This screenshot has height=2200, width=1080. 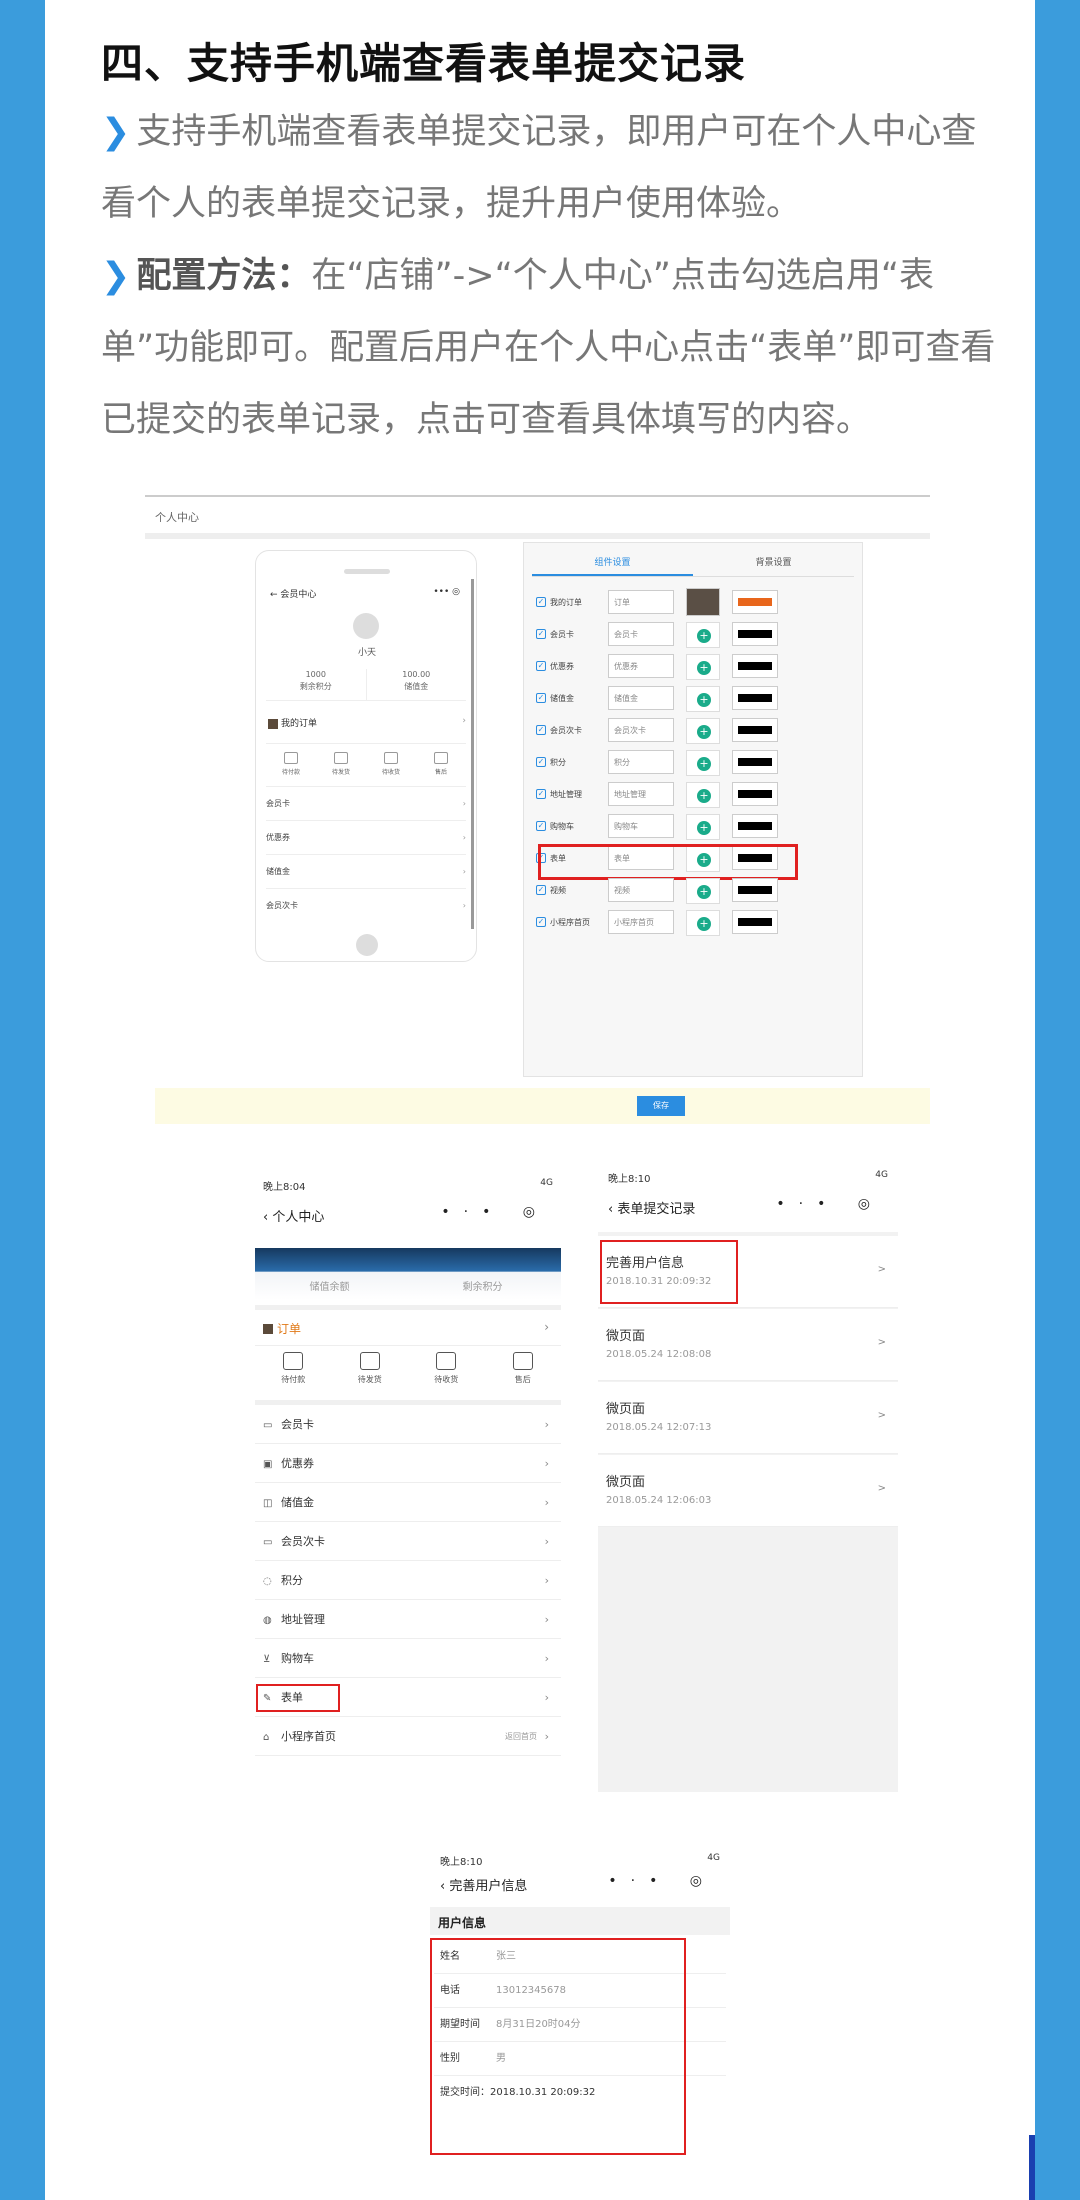 I want to click on home-hint: 返回首页, so click(x=521, y=1736).